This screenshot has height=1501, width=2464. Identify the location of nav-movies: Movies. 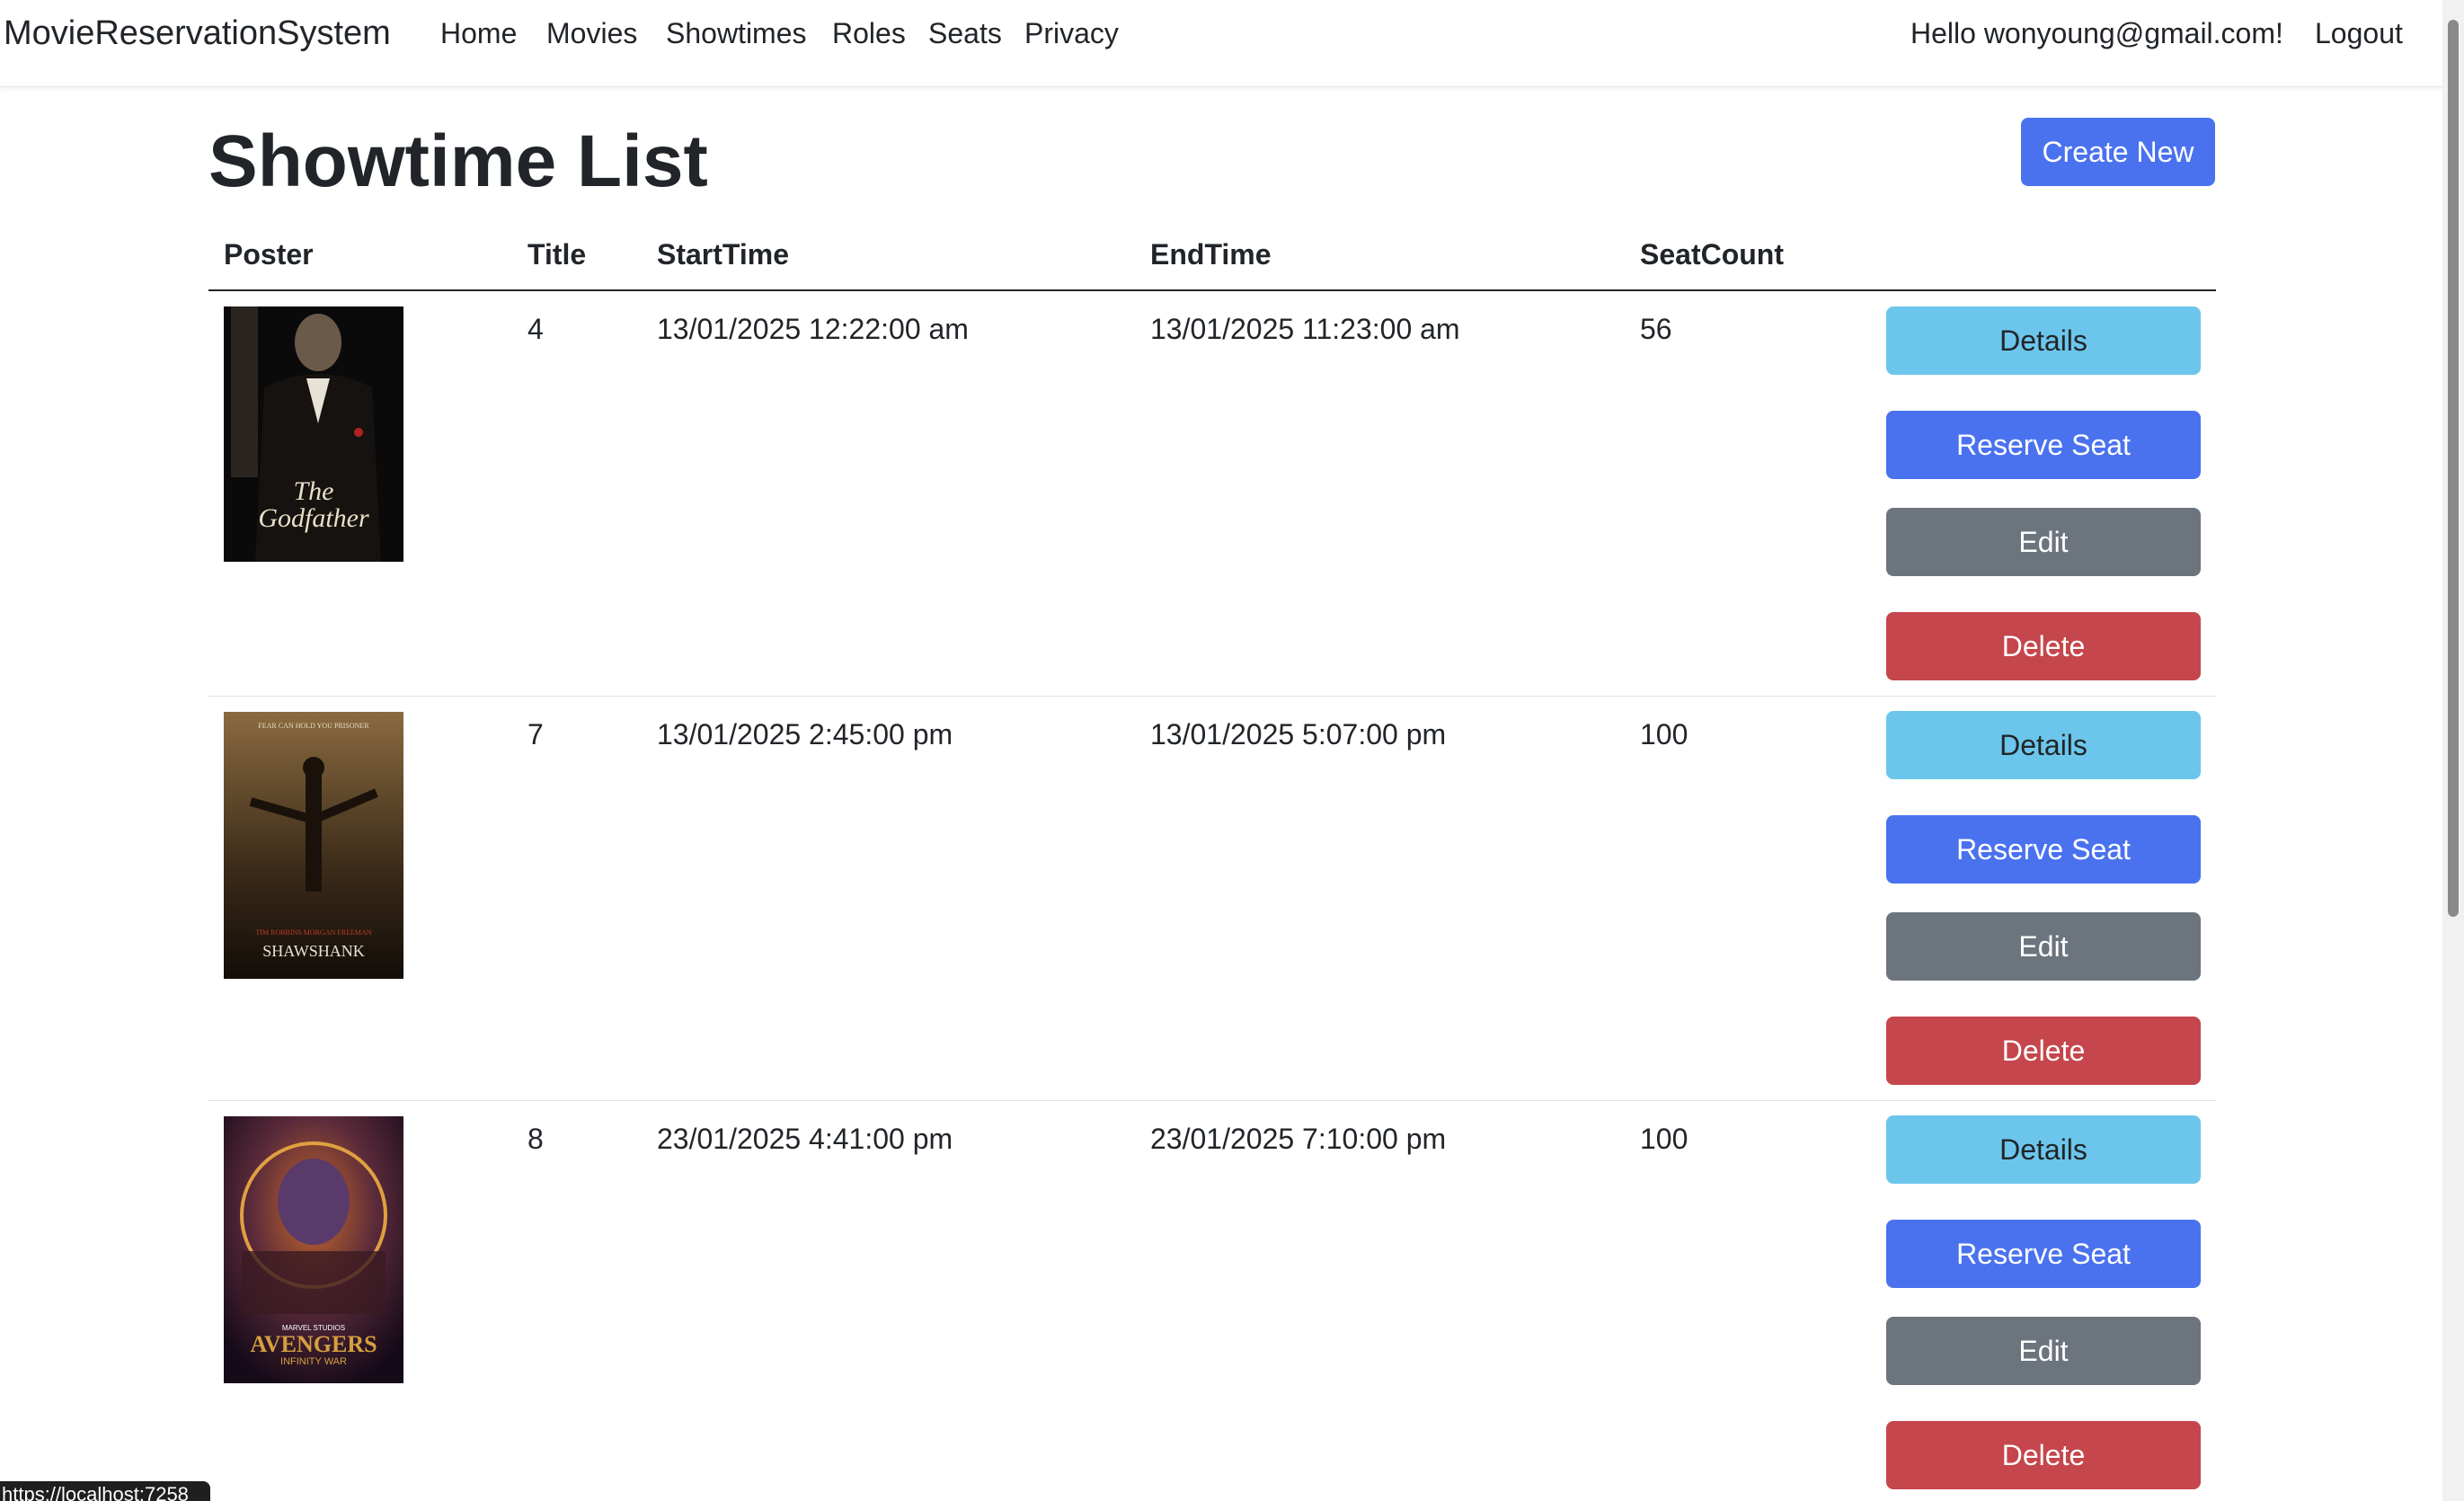
(591, 33).